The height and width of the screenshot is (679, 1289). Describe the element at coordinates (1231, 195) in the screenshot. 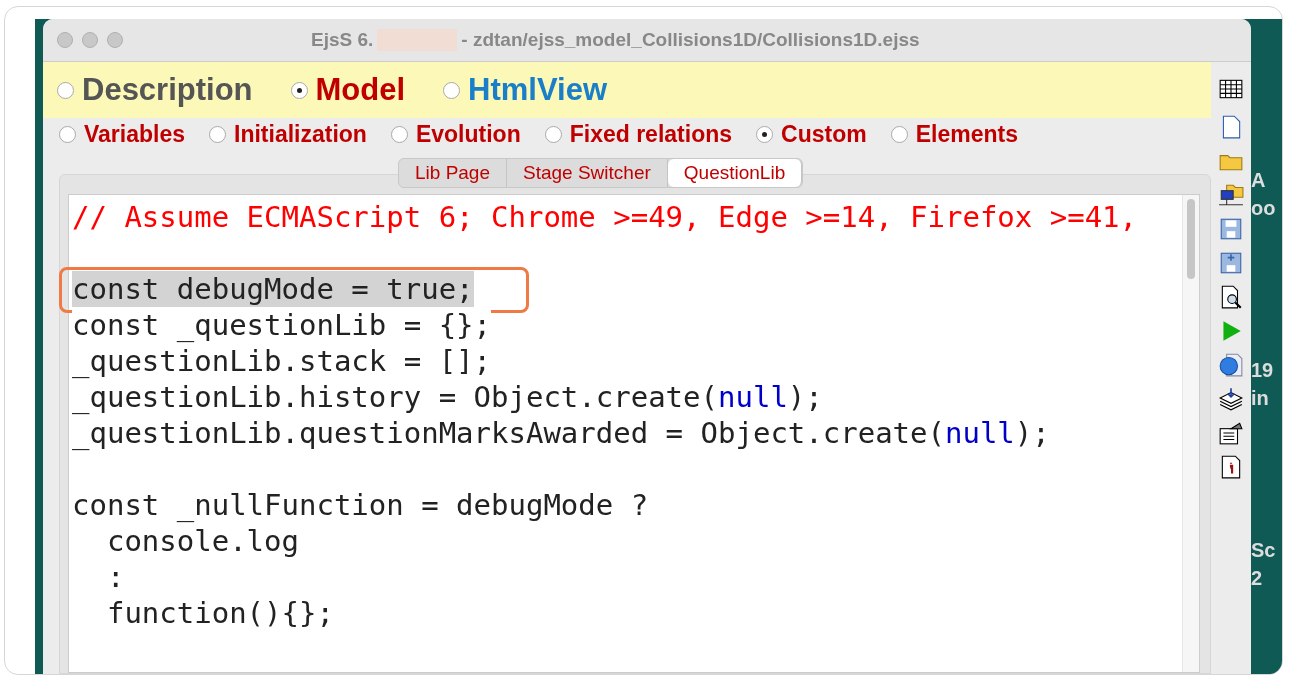

I see `network-folder-icon` at that location.